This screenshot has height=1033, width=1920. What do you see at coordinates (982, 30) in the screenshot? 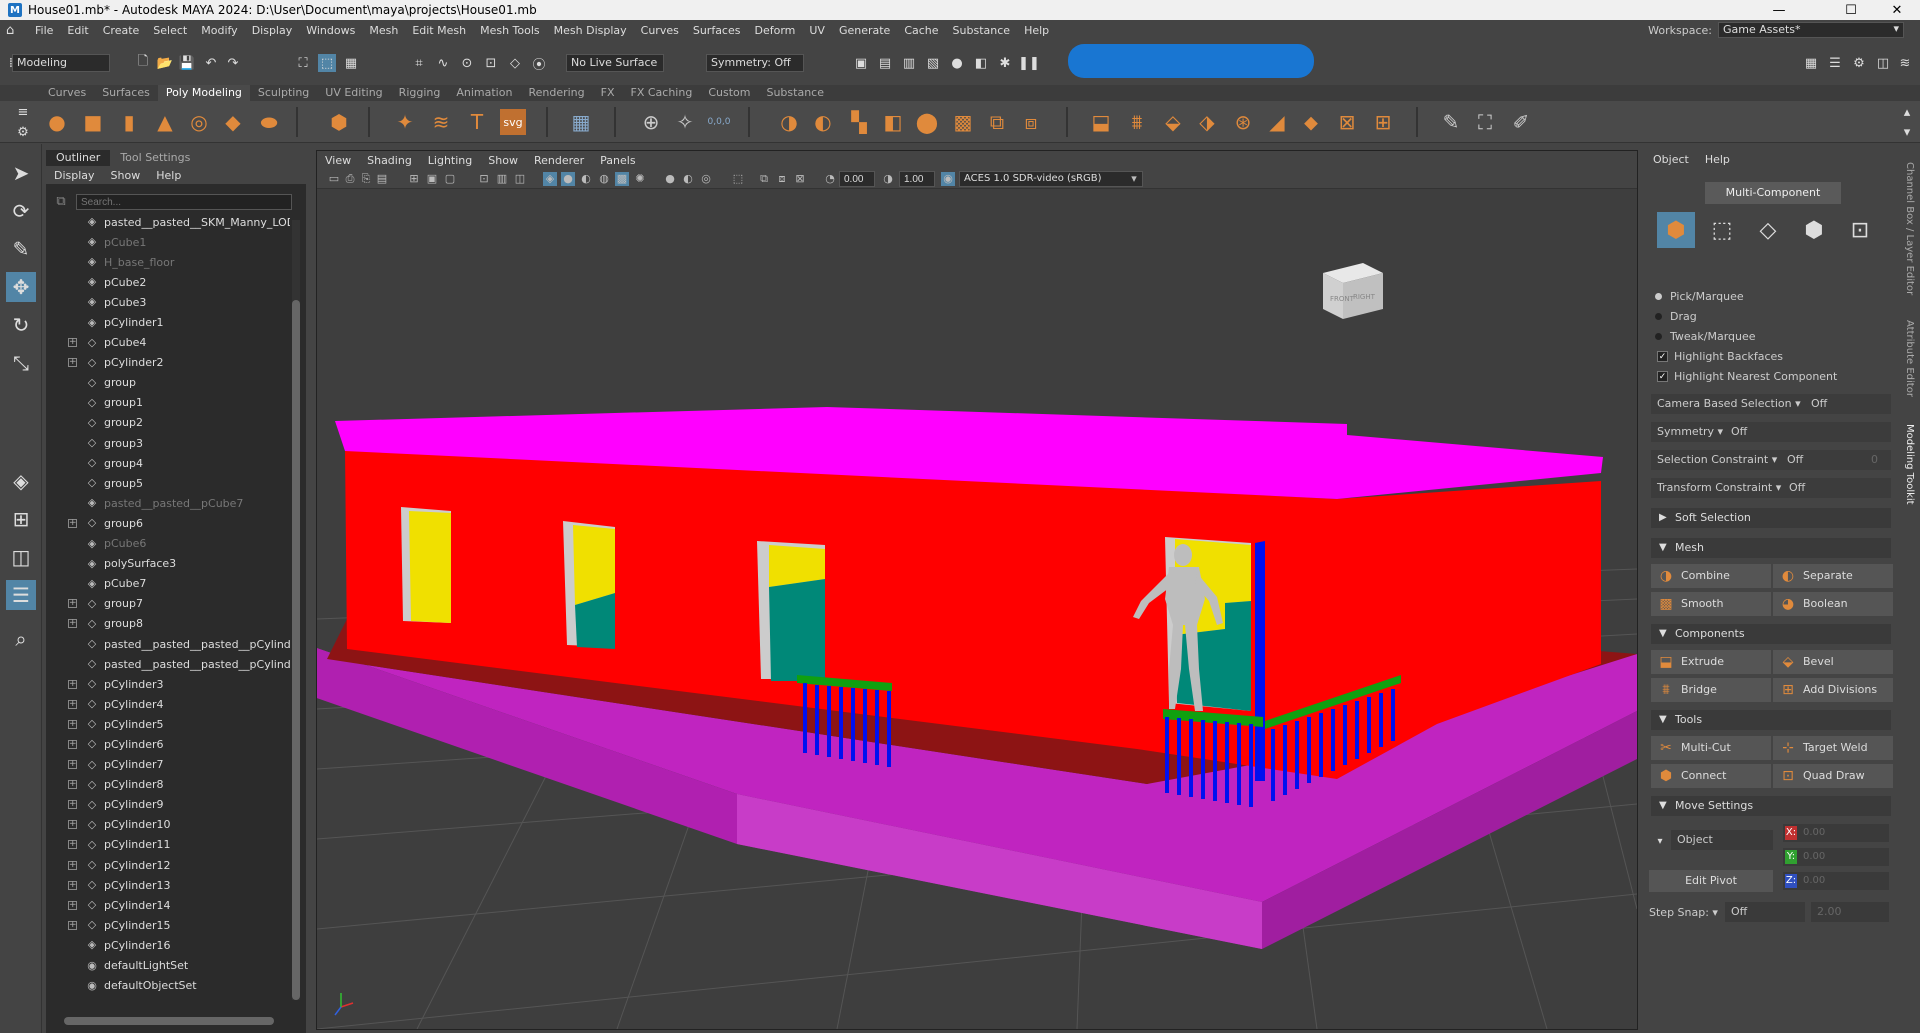
I see `menu-substance: Substance` at bounding box center [982, 30].